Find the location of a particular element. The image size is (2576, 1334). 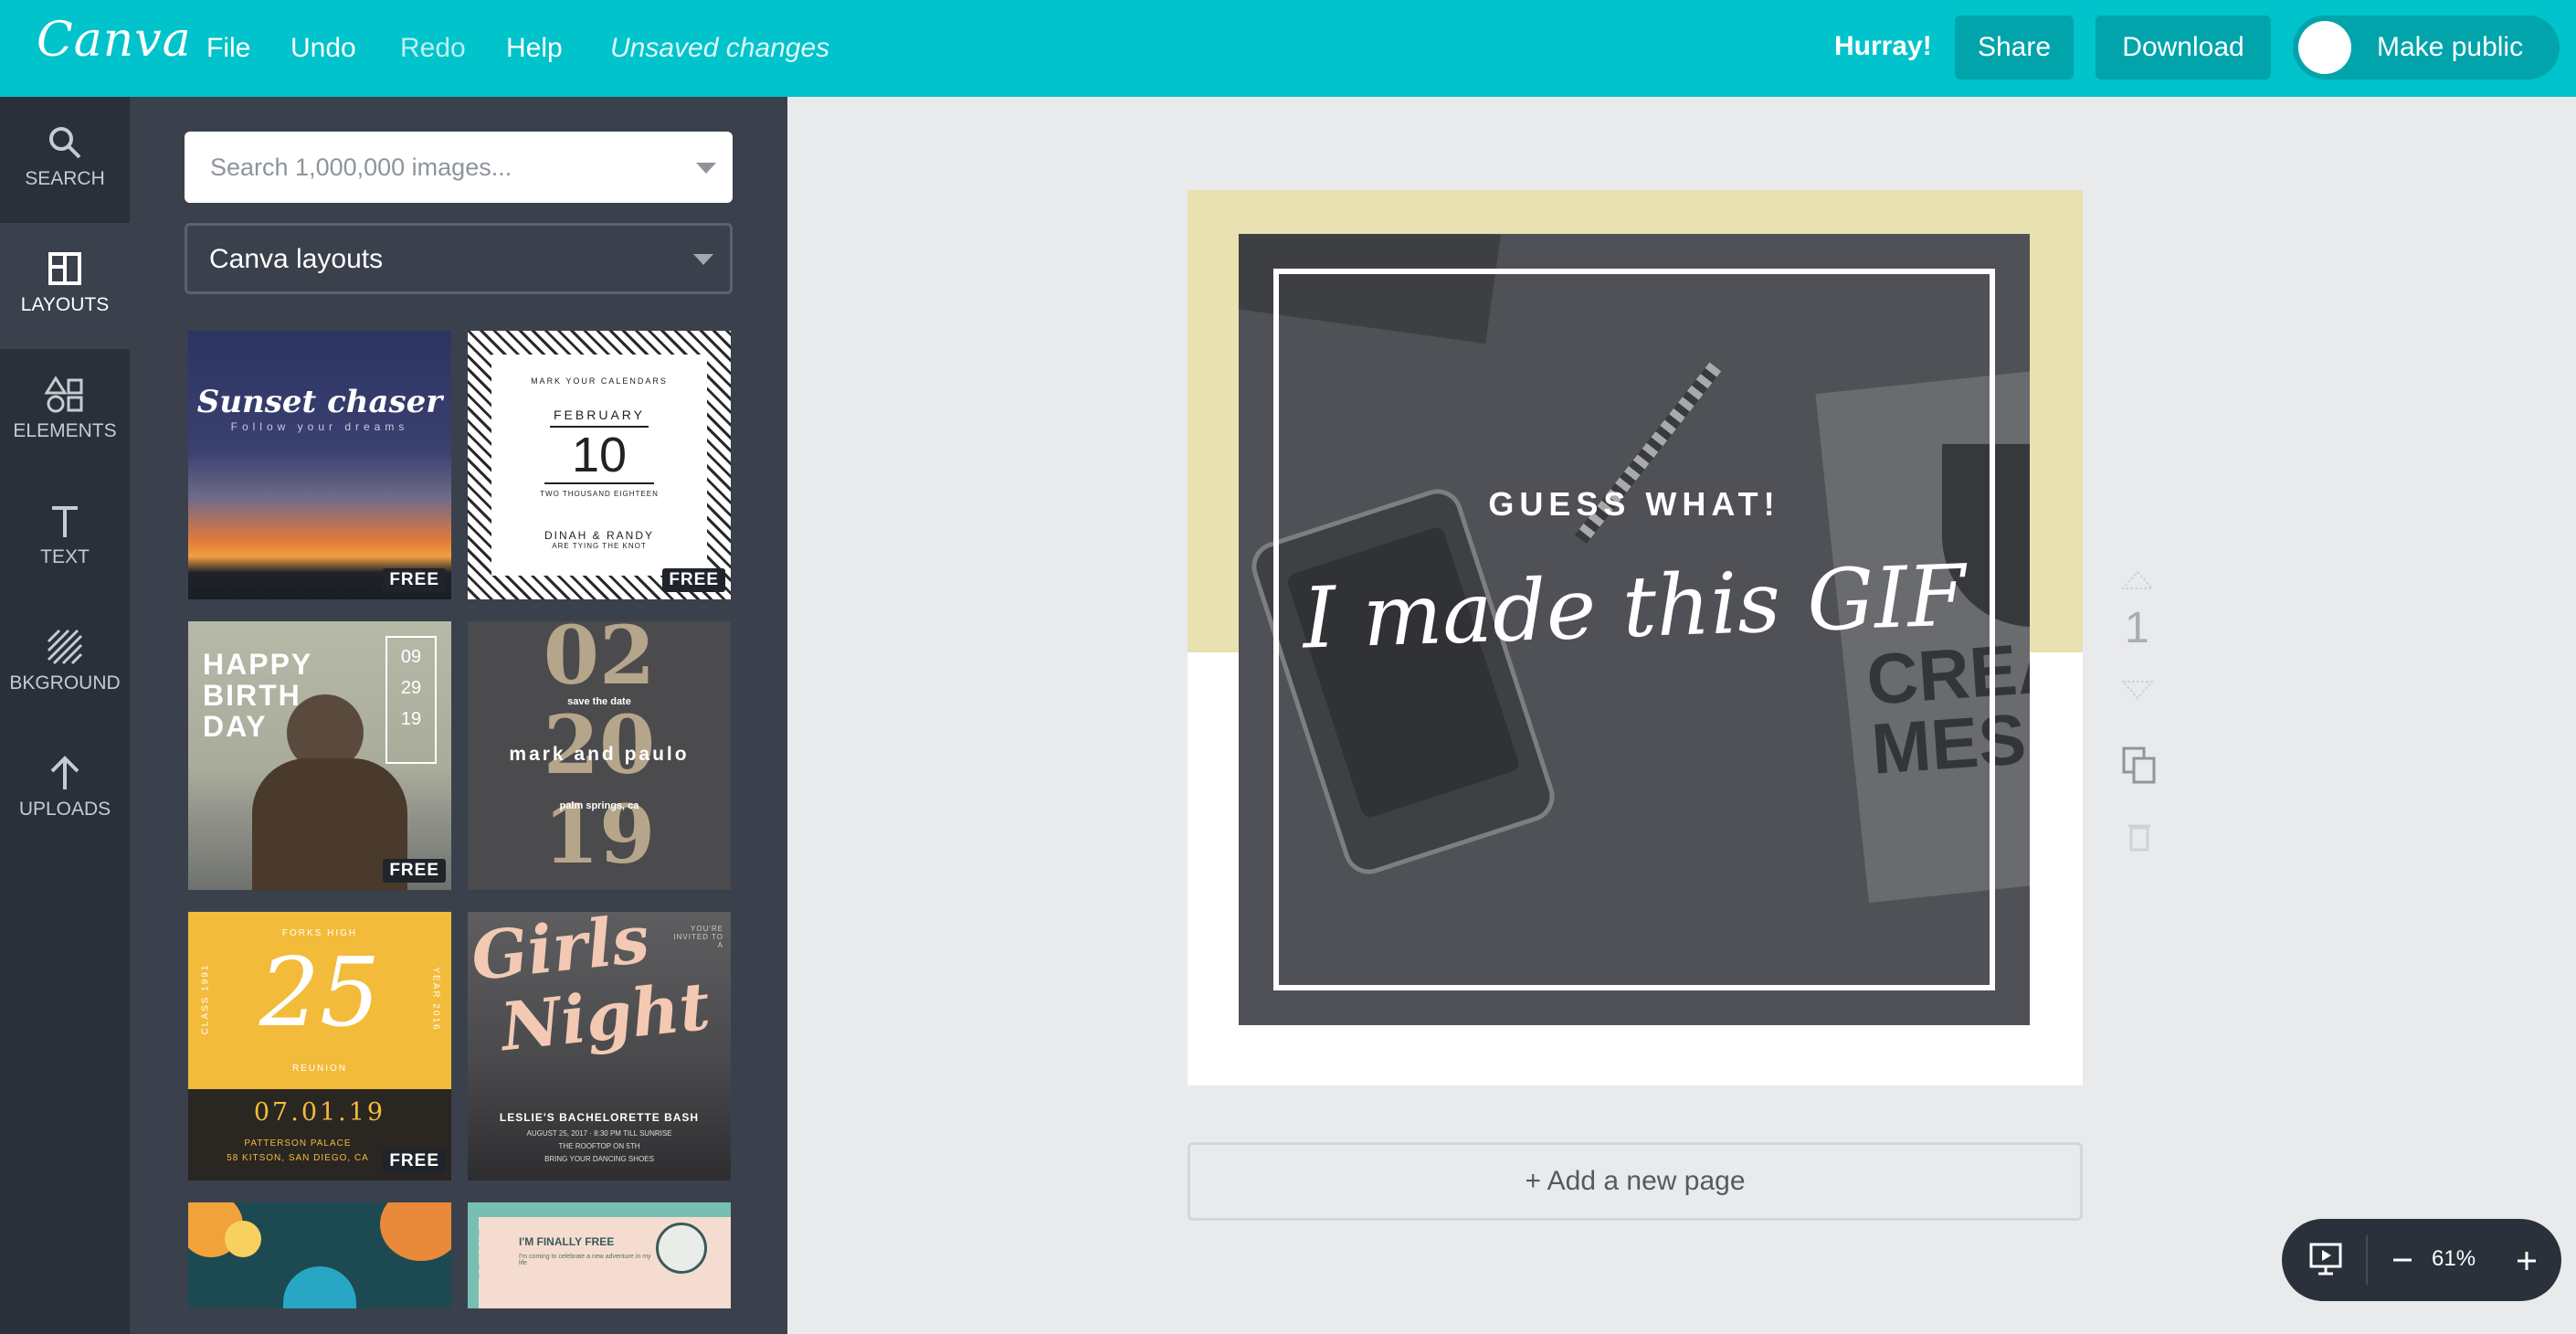

thumb-date: 07.01.19 is located at coordinates (319, 1112).